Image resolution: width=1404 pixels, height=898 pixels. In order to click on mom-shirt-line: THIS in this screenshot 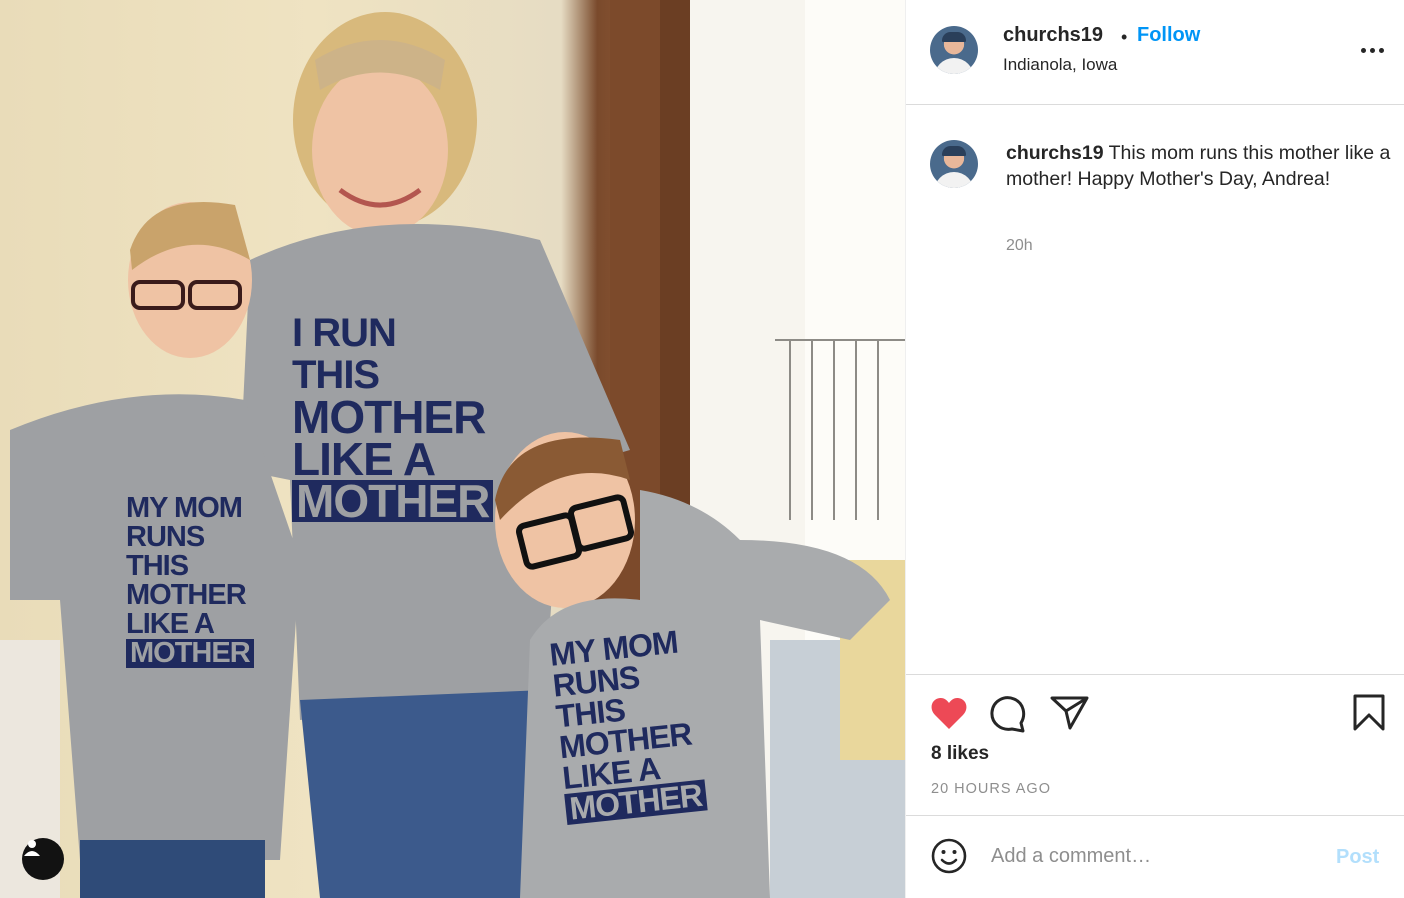, I will do `click(336, 375)`.